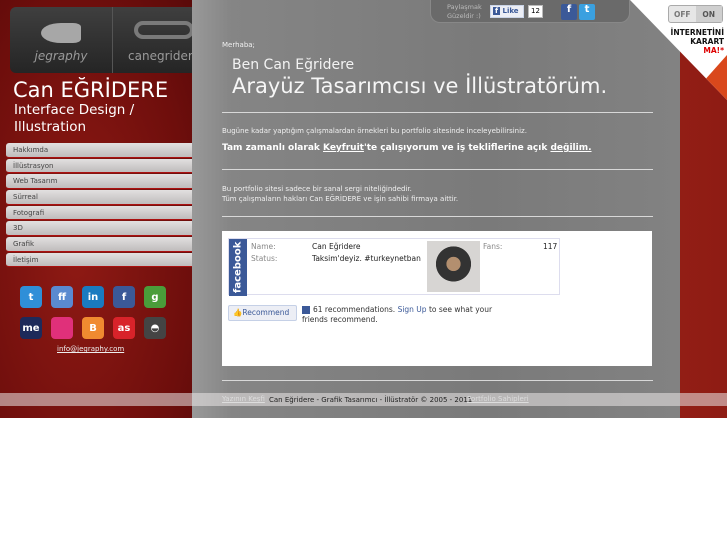 The height and width of the screenshot is (545, 727). Describe the element at coordinates (336, 246) in the screenshot. I see `name-value: Can Eğridere` at that location.